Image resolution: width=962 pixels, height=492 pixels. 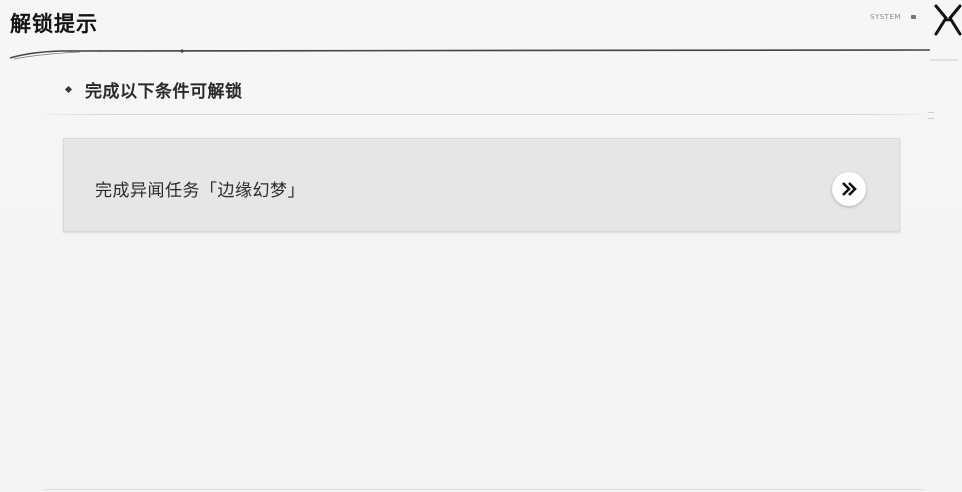 I want to click on section-subtitle: 完成以下条件可解锁, so click(x=152, y=89).